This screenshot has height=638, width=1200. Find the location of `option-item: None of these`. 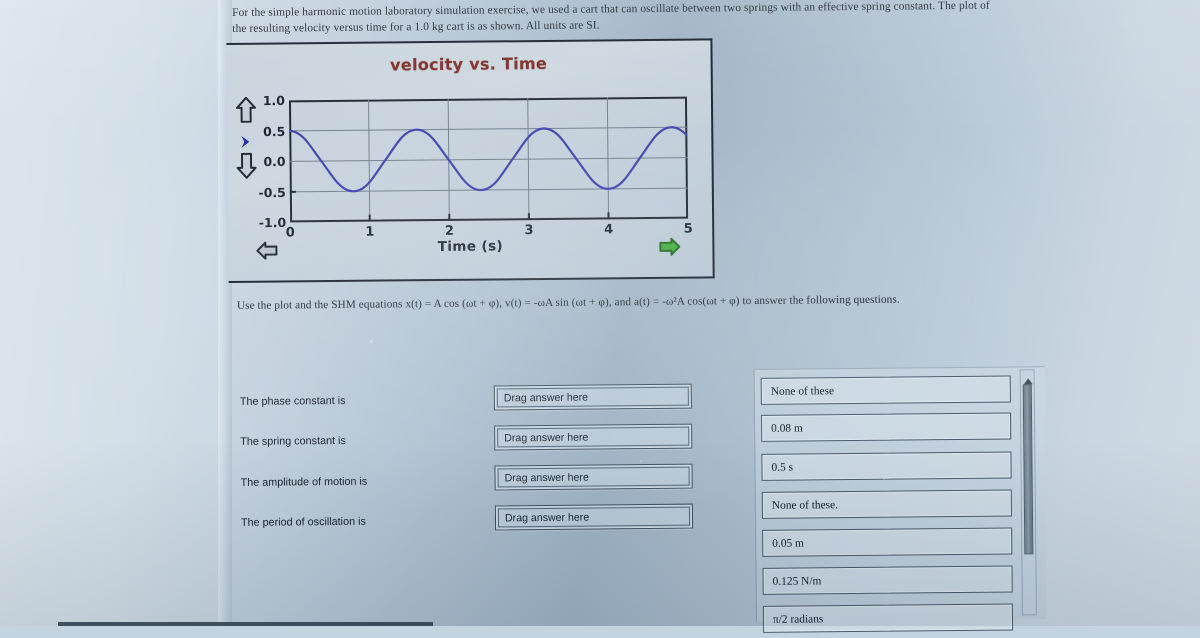

option-item: None of these is located at coordinates (886, 390).